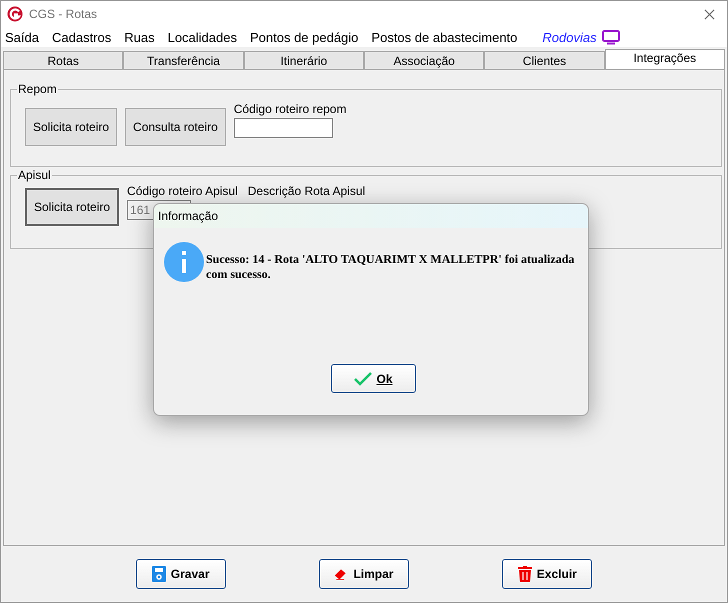 The image size is (728, 603). I want to click on group-title: Repom, so click(37, 89).